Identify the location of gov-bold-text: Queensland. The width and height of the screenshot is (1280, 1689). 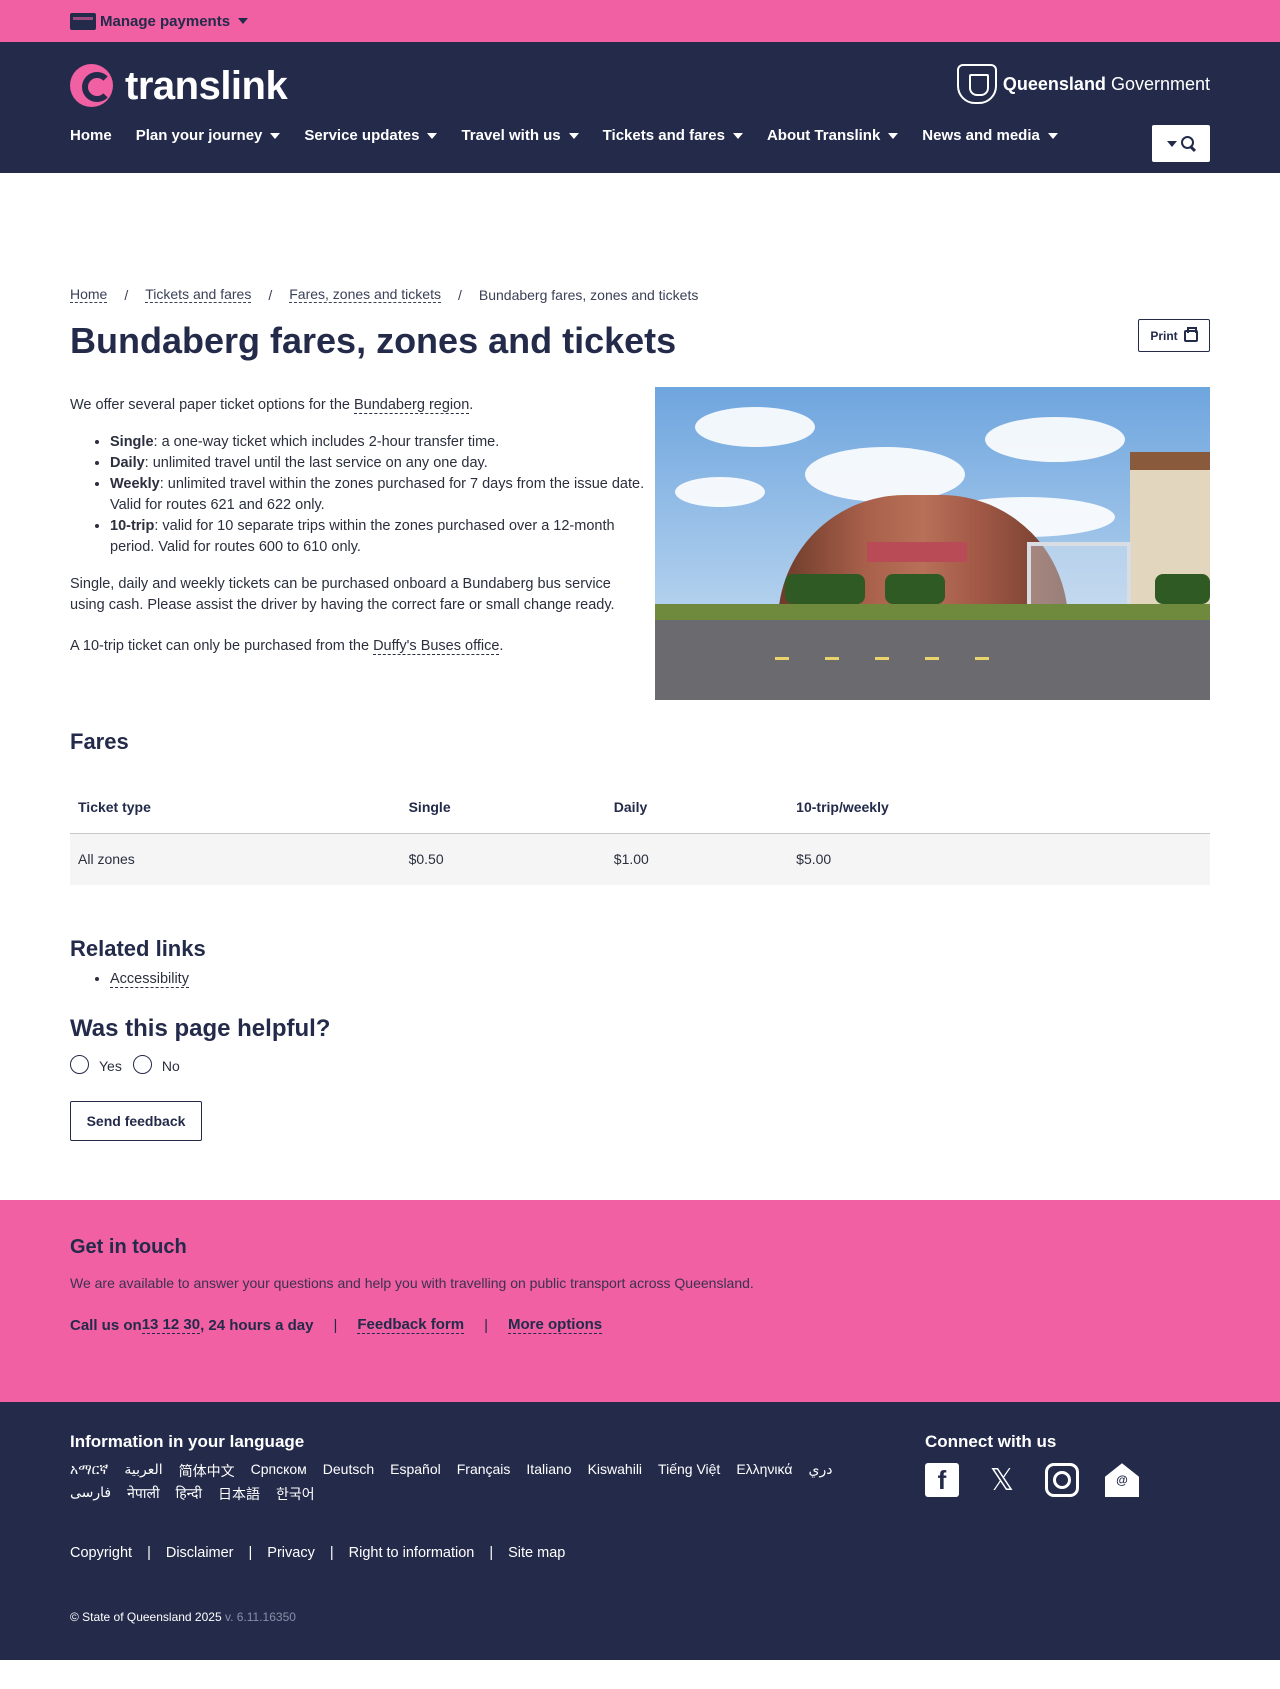
(1054, 83).